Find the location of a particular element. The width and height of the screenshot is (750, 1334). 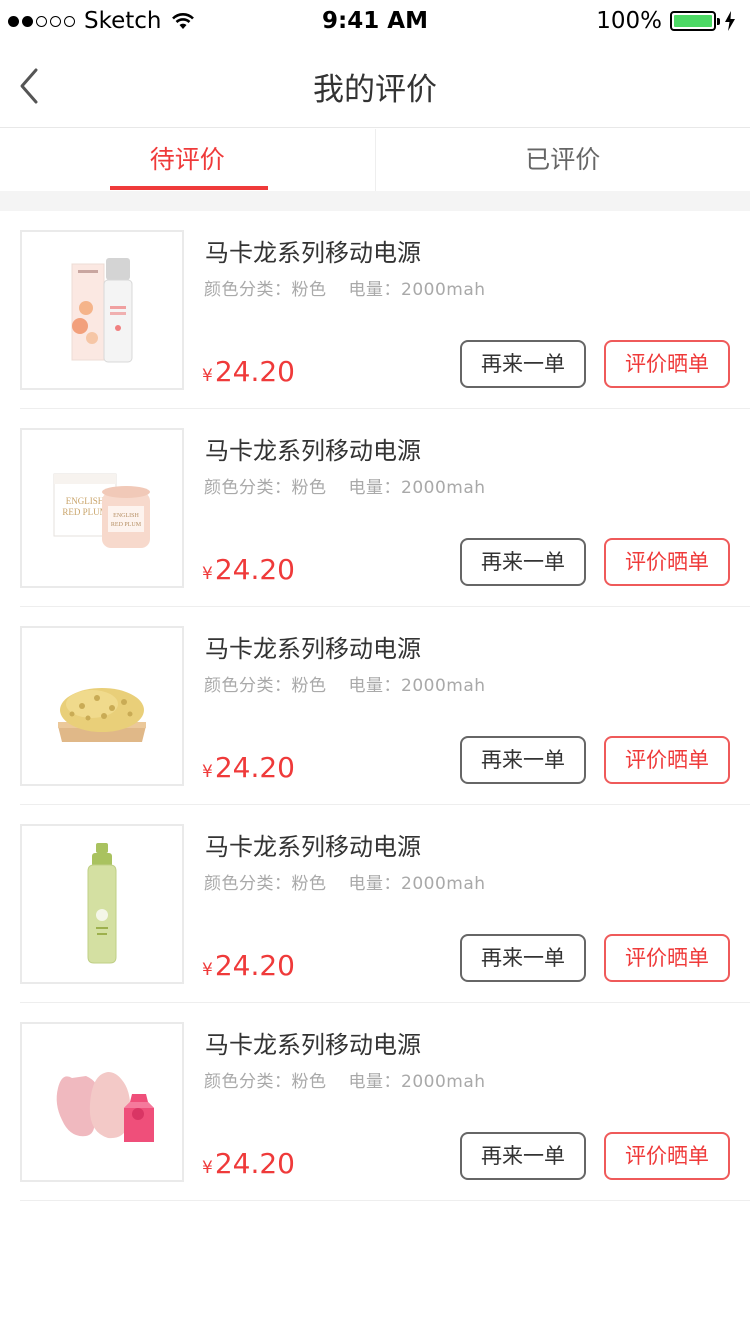

toner-bottle-image is located at coordinates (102, 903).